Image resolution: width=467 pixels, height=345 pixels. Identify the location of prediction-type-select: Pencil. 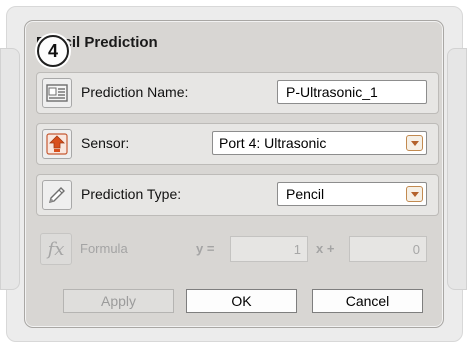
(352, 194).